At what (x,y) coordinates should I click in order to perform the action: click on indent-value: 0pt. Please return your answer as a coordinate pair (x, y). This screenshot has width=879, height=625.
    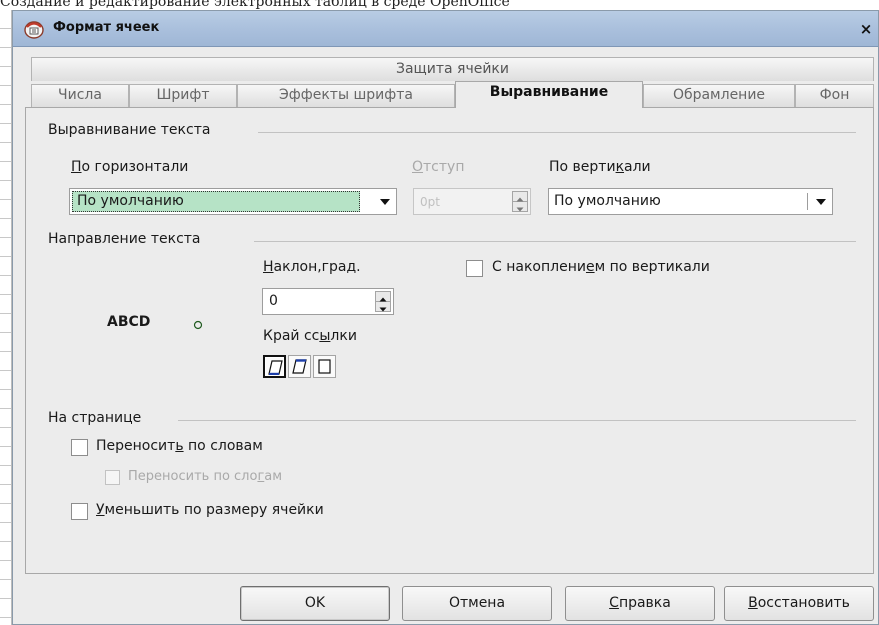
    Looking at the image, I should click on (430, 202).